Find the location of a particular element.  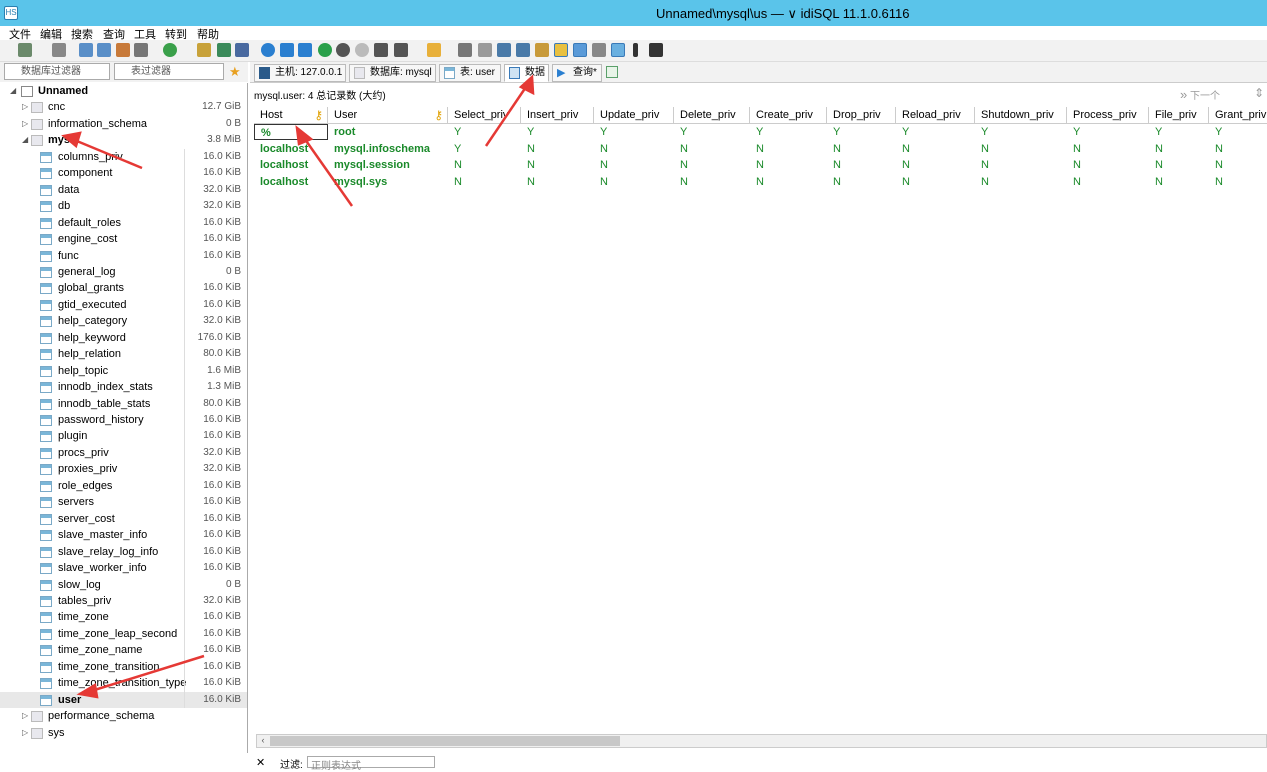

tree-table-func: func 16.0 KiB is located at coordinates (123, 256).